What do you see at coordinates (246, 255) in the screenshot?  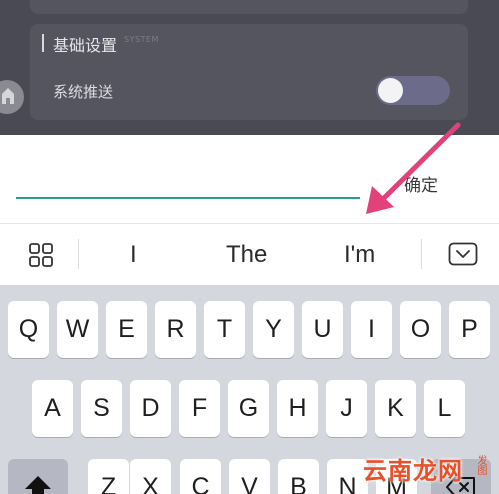 I see `suggestion-item: The` at bounding box center [246, 255].